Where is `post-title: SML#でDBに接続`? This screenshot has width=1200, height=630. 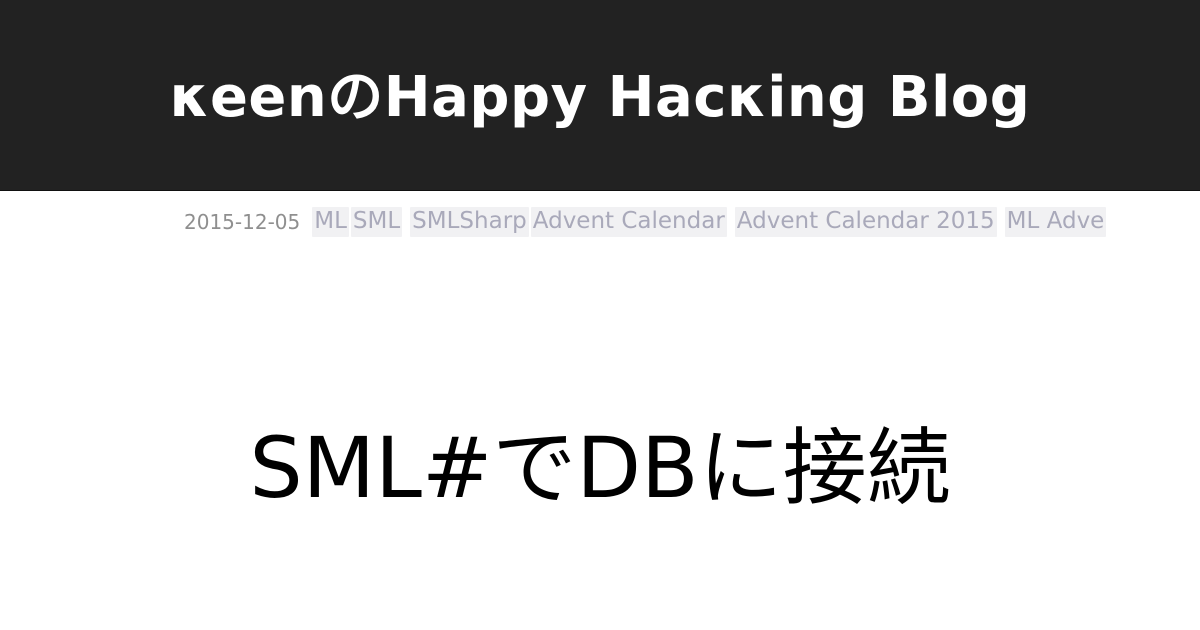 post-title: SML#でDBに接続 is located at coordinates (600, 468).